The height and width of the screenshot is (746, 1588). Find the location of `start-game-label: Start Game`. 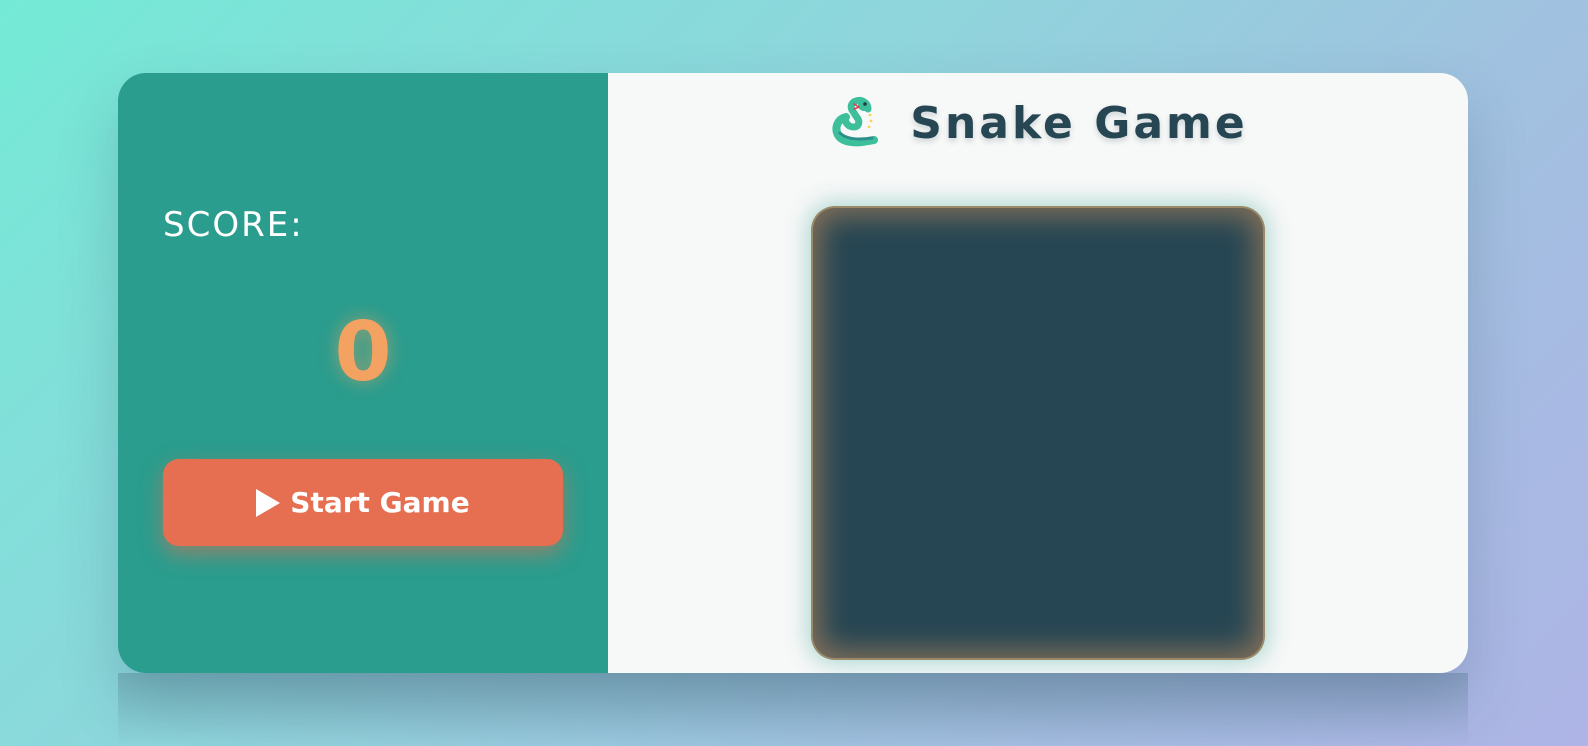

start-game-label: Start Game is located at coordinates (380, 502).